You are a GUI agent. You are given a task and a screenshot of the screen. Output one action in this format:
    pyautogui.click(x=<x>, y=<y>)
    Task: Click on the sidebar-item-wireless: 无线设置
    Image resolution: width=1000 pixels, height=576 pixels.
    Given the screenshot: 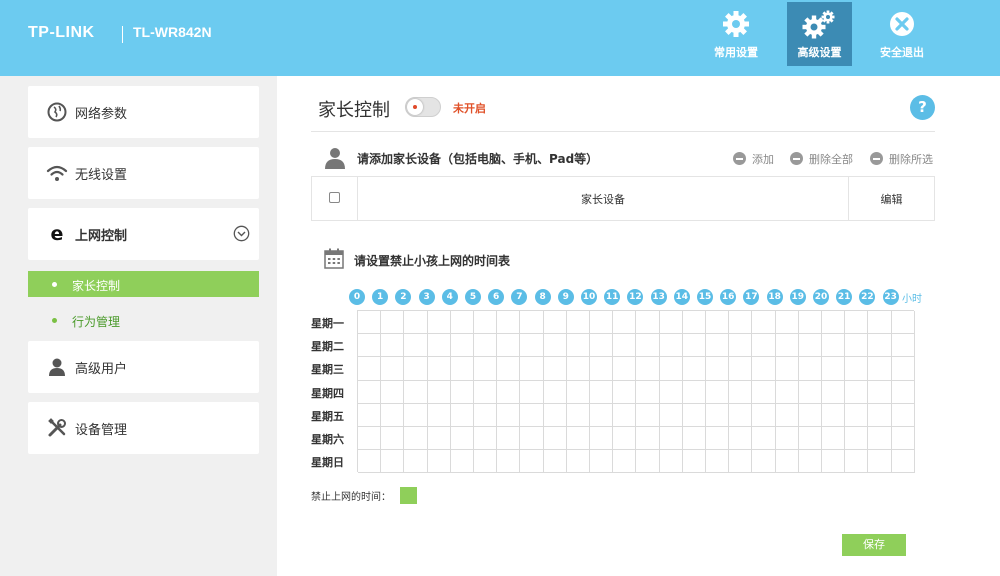 What is the action you would take?
    pyautogui.click(x=143, y=173)
    